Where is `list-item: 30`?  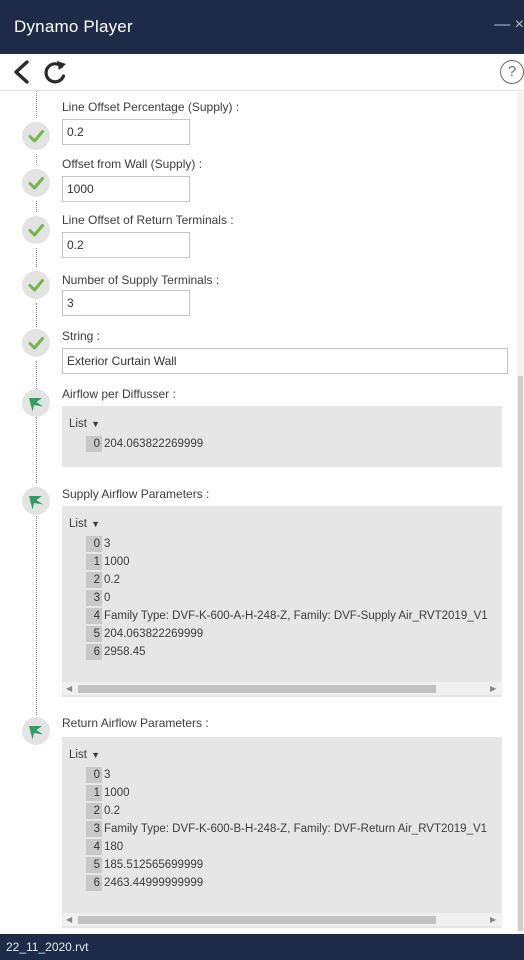
list-item: 30 is located at coordinates (98, 598).